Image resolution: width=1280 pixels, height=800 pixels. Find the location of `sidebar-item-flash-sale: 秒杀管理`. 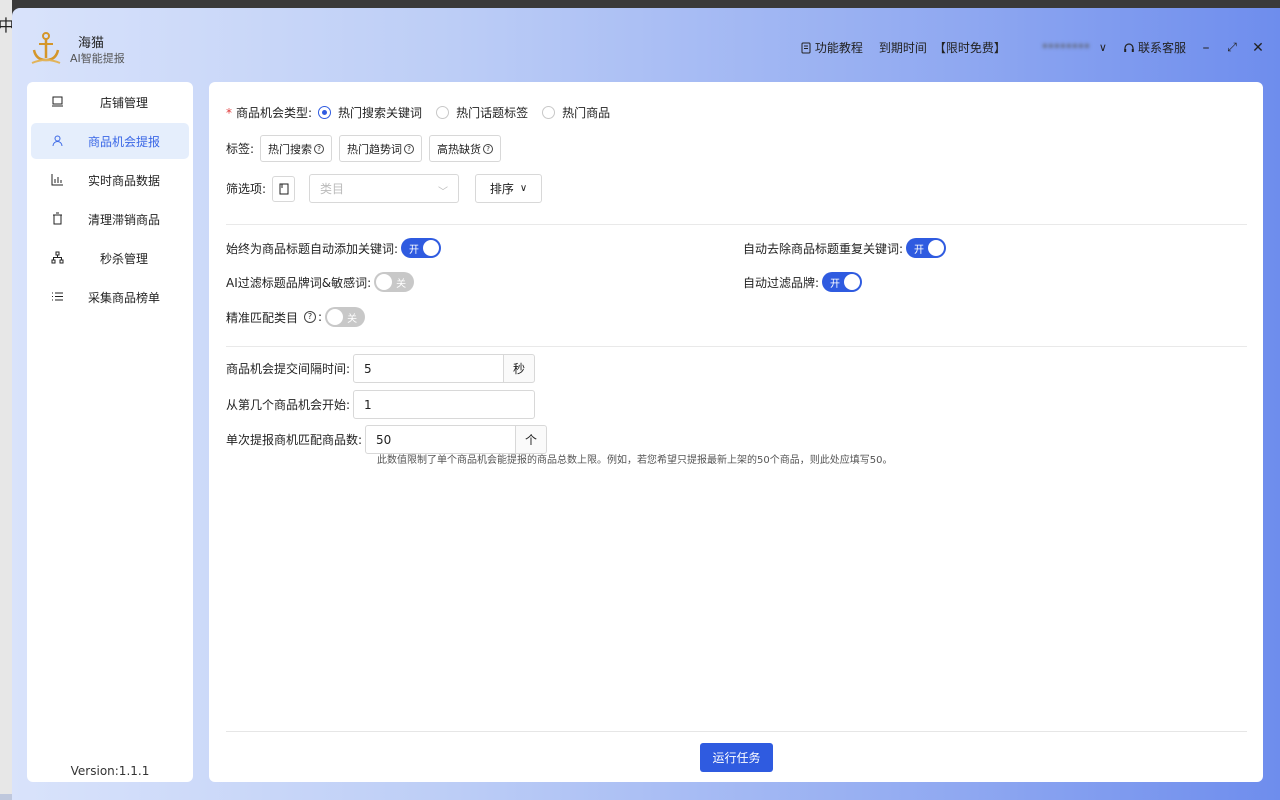

sidebar-item-flash-sale: 秒杀管理 is located at coordinates (110, 258).